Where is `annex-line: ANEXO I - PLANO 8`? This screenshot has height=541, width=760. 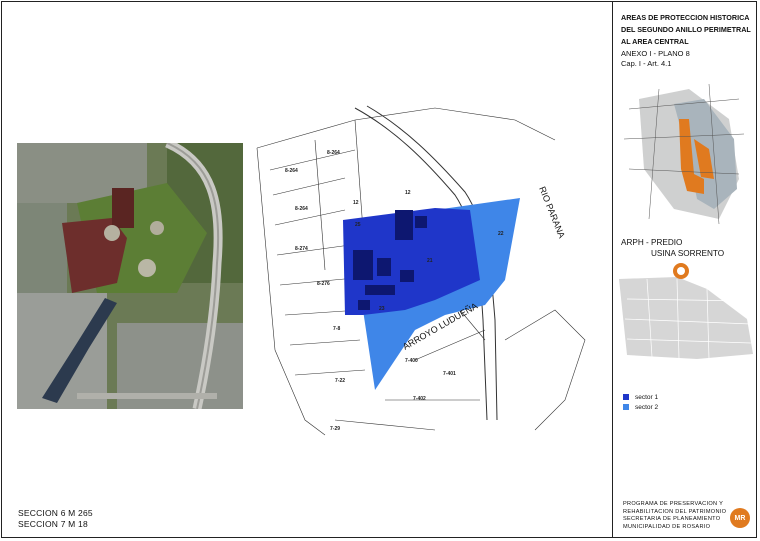 annex-line: ANEXO I - PLANO 8 is located at coordinates (655, 53).